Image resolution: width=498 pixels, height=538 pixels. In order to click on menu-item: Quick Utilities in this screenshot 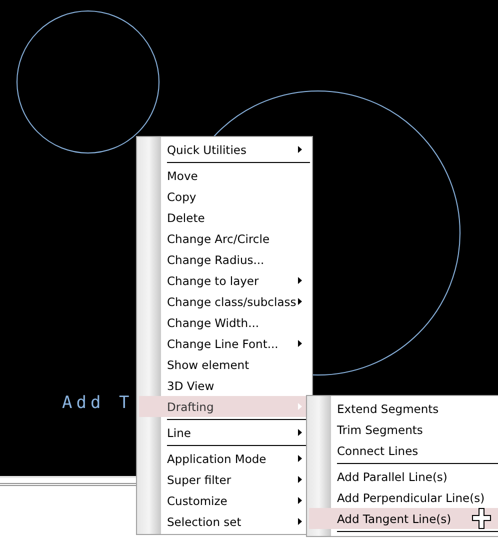, I will do `click(224, 149)`.